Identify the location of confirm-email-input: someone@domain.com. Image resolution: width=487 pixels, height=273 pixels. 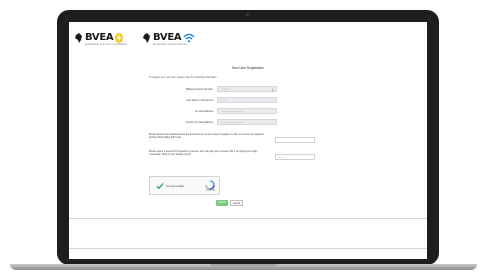
(247, 122).